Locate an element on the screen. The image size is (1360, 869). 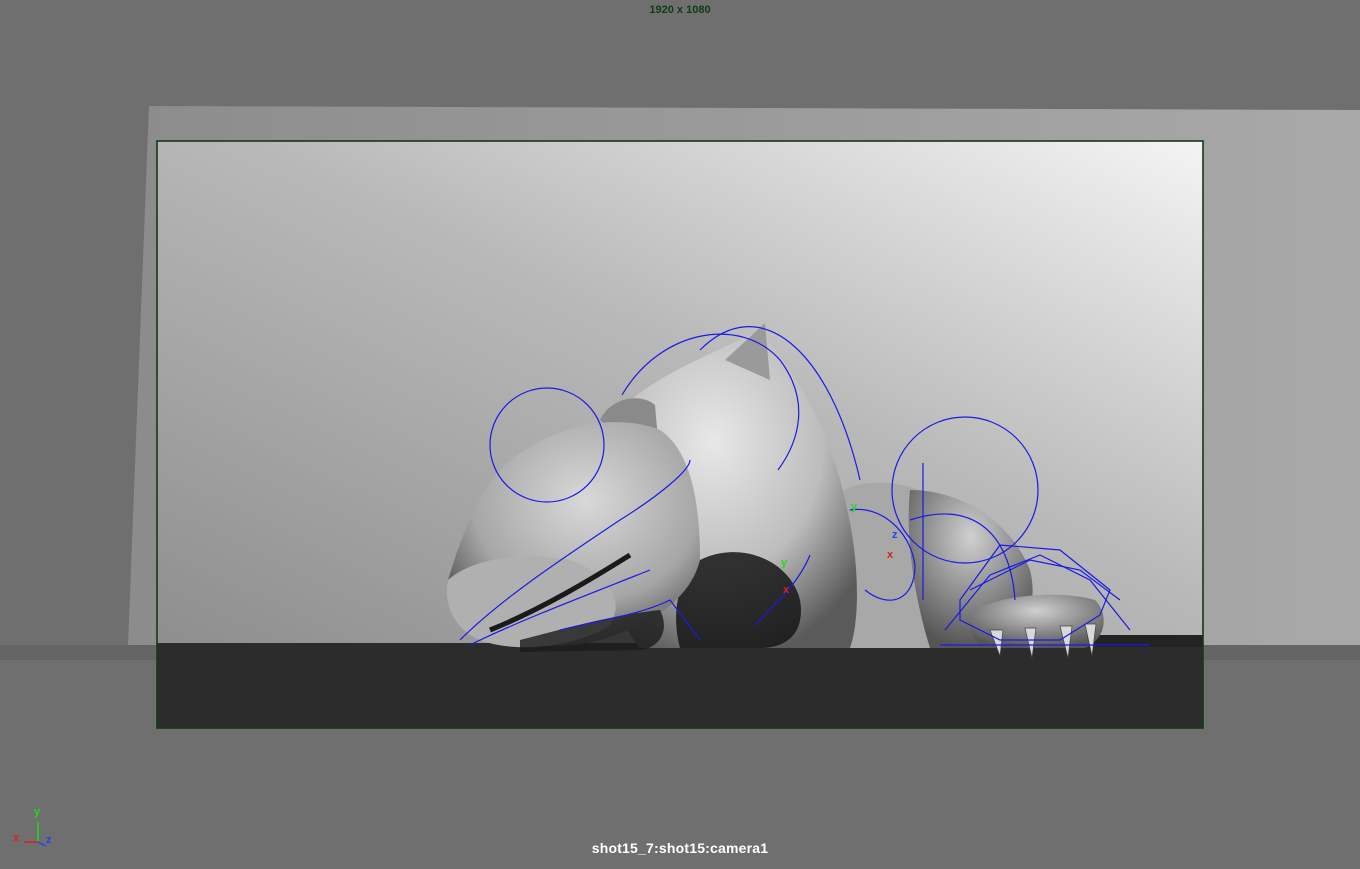
manipulator-2-z-label: z is located at coordinates (895, 535).